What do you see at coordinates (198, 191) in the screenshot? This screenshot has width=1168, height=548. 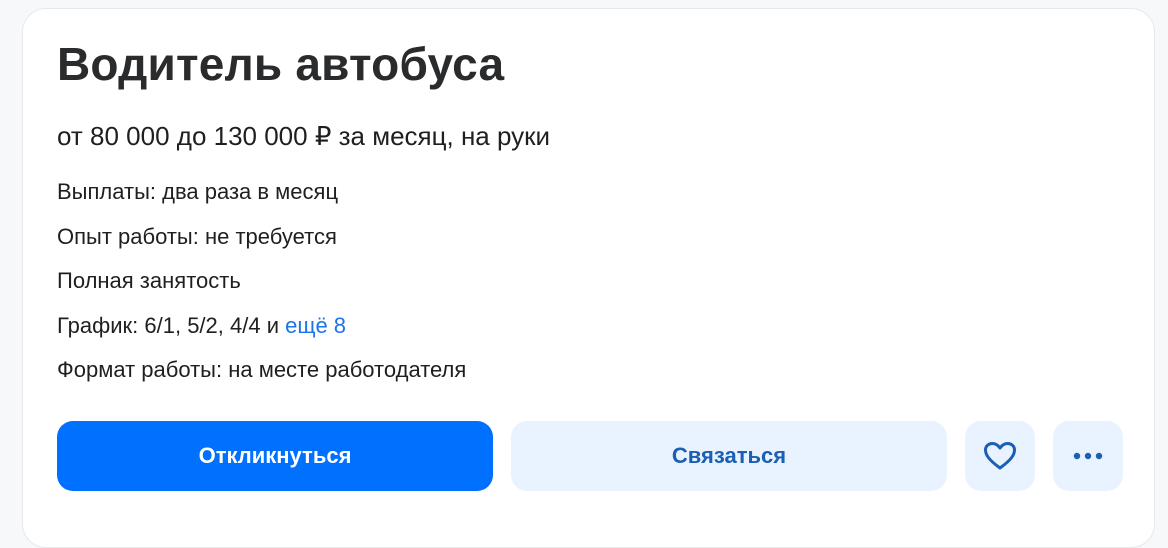 I see `payments-info: Выплаты: два раза в месяц` at bounding box center [198, 191].